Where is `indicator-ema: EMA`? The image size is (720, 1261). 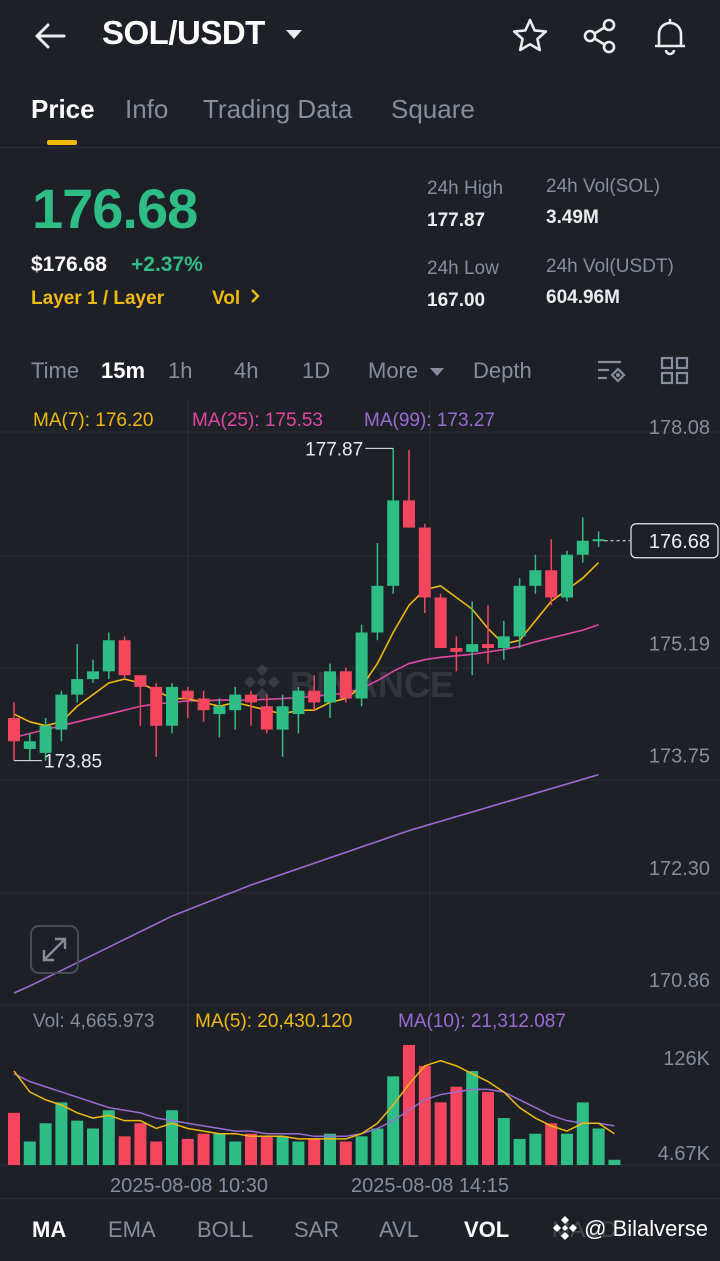
indicator-ema: EMA is located at coordinates (132, 1230).